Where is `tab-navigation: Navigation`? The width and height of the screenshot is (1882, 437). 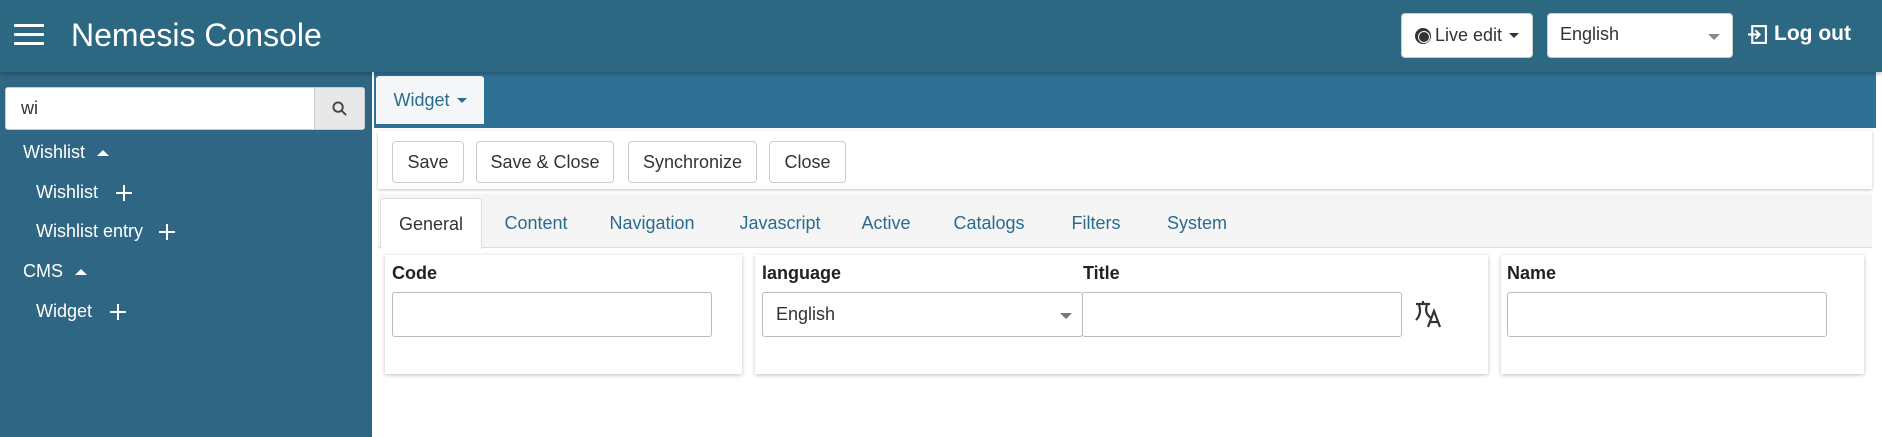
tab-navigation: Navigation is located at coordinates (652, 223).